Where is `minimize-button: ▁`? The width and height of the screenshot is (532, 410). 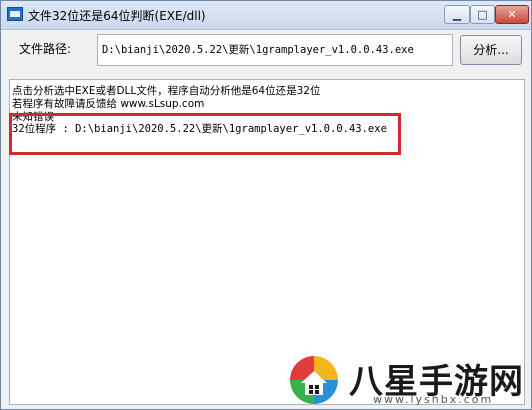
minimize-button: ▁ is located at coordinates (457, 14).